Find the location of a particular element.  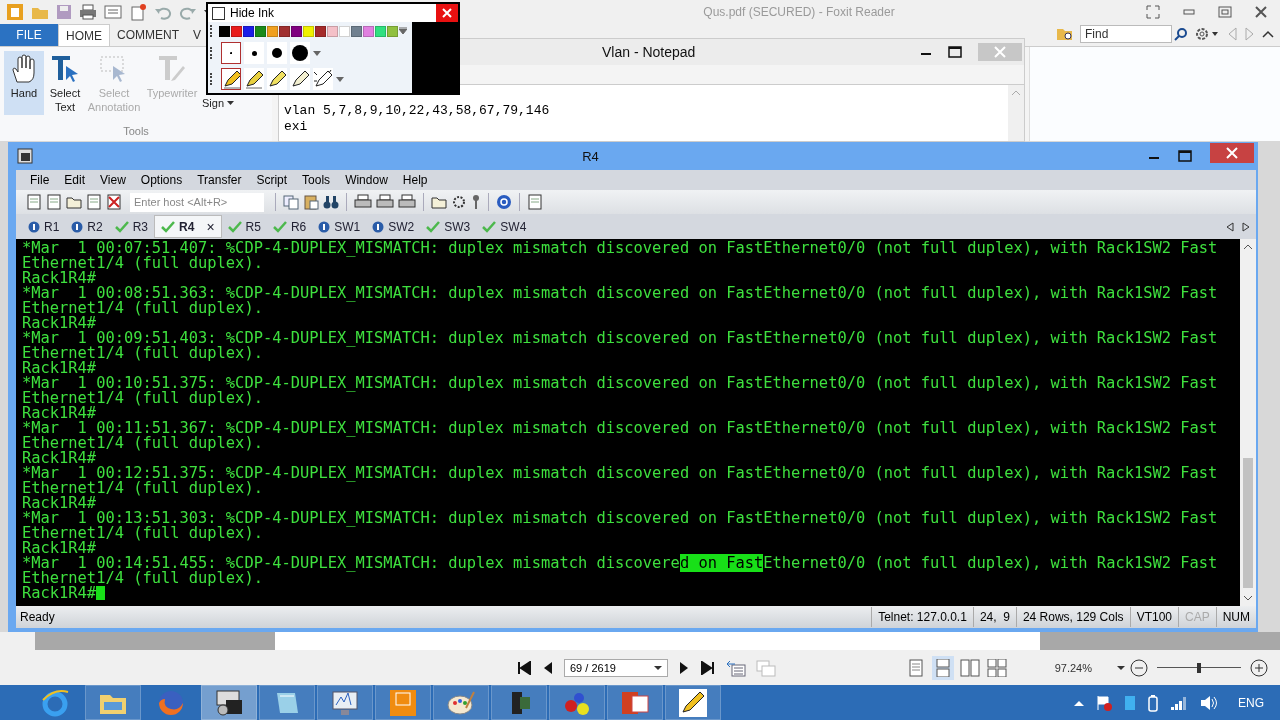

first-page-icon is located at coordinates (524, 667).